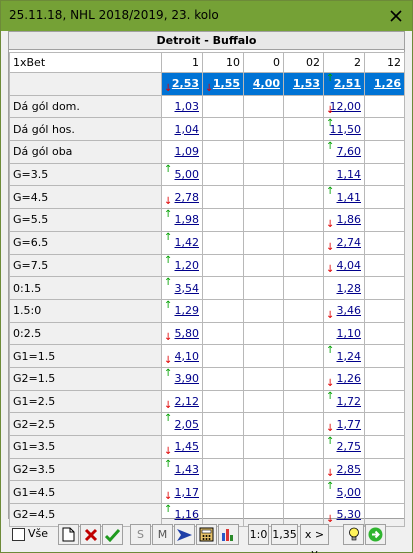 This screenshot has width=413, height=553. What do you see at coordinates (140, 534) in the screenshot?
I see `s-button: S` at bounding box center [140, 534].